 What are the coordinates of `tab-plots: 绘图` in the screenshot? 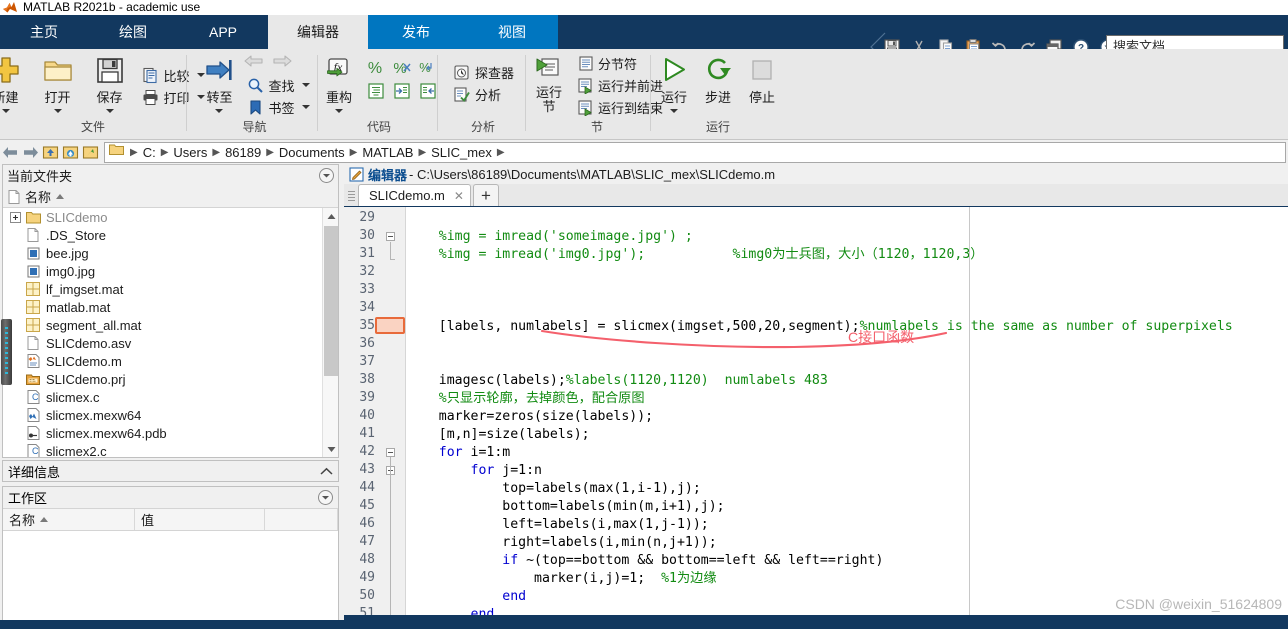 It's located at (133, 32).